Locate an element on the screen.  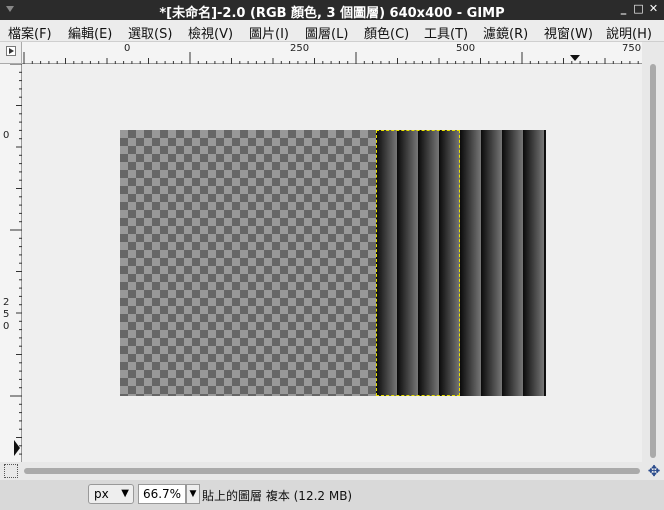
base-layer-stripes is located at coordinates (503, 263).